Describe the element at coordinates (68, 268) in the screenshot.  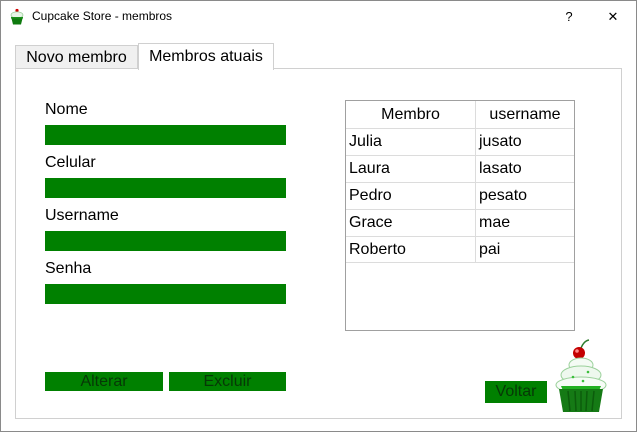
I see `senha-label: Senha` at that location.